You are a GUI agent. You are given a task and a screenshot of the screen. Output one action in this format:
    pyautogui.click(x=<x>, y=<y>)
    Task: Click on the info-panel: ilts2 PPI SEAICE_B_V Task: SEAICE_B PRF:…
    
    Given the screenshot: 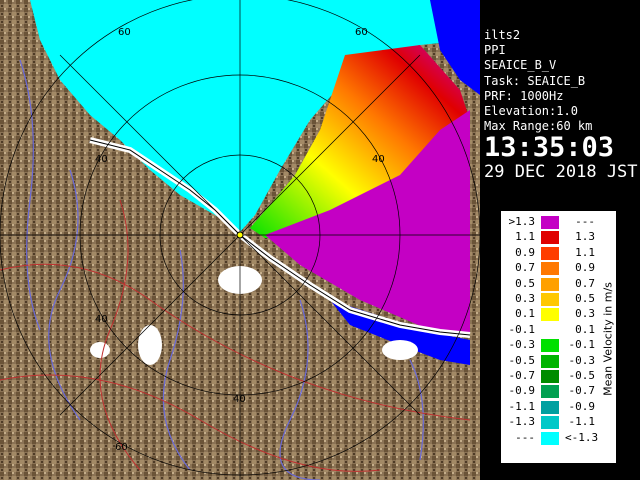 What is the action you would take?
    pyautogui.click(x=560, y=105)
    